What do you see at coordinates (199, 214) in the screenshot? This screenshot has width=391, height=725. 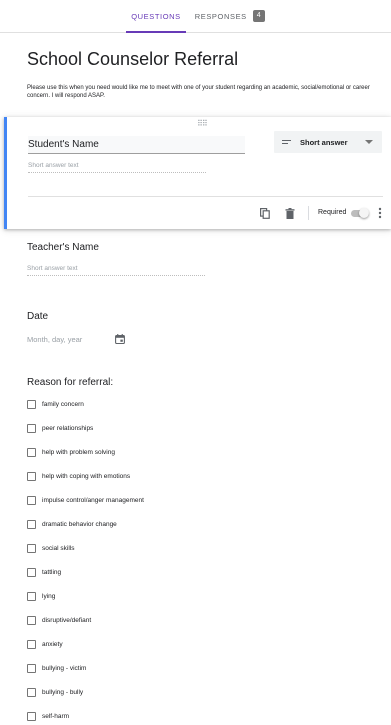 I see `question-footer: Required` at bounding box center [199, 214].